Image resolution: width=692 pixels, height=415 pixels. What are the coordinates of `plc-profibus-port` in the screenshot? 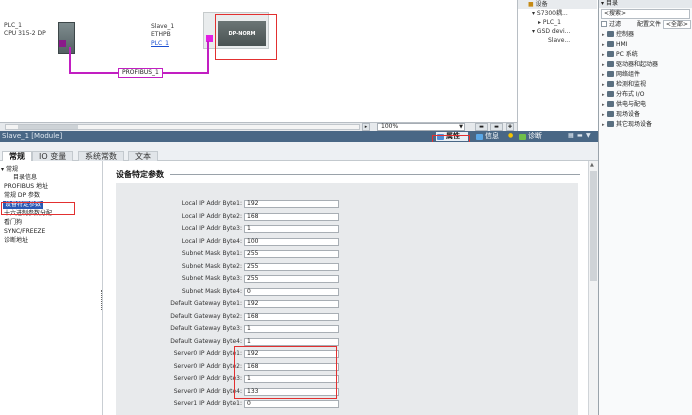 It's located at (62, 43).